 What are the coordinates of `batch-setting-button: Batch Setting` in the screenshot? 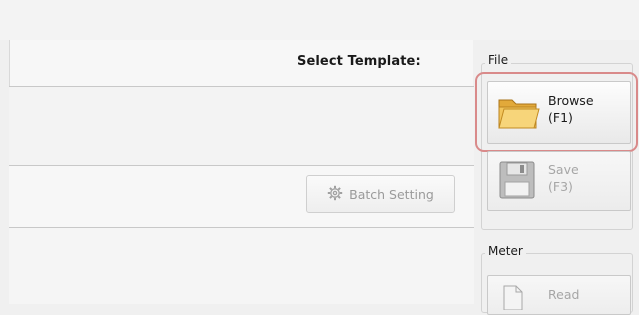 It's located at (380, 194).